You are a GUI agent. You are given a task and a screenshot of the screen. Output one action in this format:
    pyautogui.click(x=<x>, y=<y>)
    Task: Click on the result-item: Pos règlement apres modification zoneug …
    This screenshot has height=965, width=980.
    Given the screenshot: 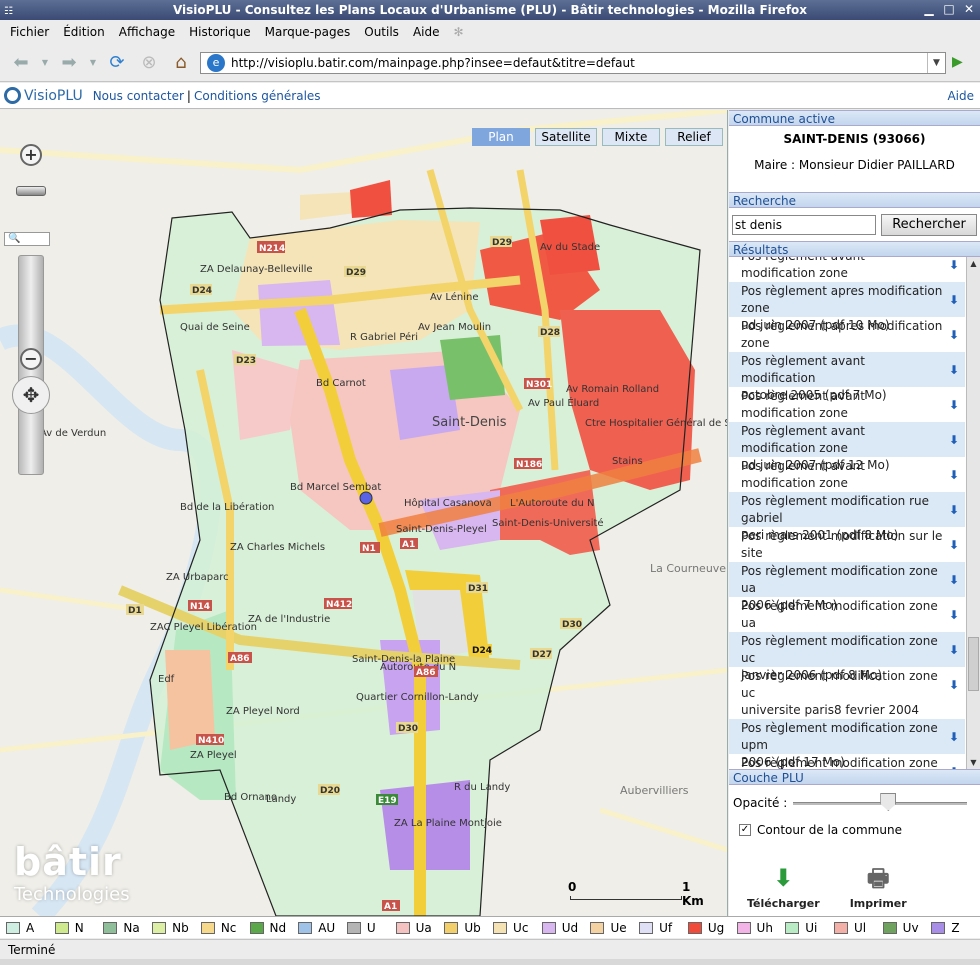 What is the action you would take?
    pyautogui.click(x=847, y=342)
    